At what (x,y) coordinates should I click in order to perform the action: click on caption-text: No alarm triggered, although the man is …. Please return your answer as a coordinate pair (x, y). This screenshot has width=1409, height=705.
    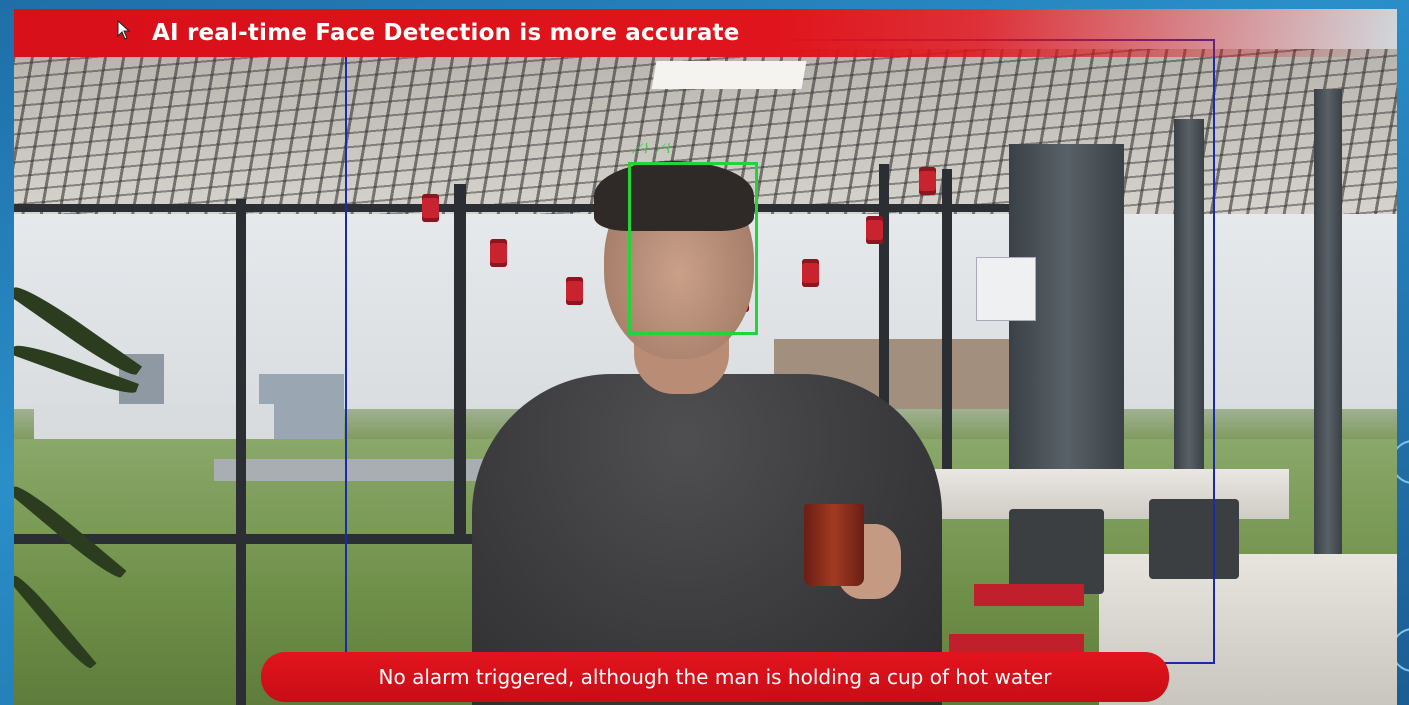
    Looking at the image, I should click on (715, 677).